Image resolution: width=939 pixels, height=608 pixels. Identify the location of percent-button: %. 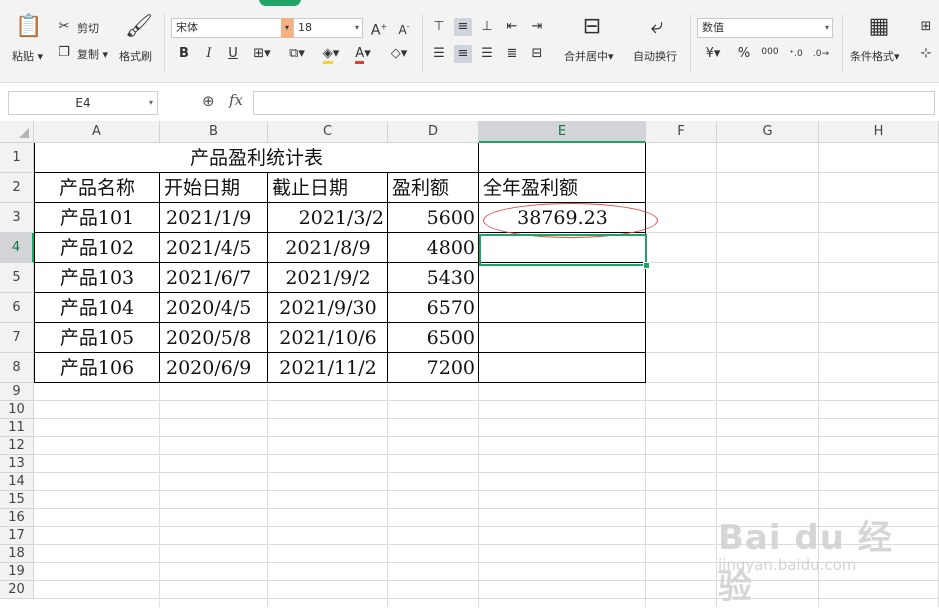
(744, 54).